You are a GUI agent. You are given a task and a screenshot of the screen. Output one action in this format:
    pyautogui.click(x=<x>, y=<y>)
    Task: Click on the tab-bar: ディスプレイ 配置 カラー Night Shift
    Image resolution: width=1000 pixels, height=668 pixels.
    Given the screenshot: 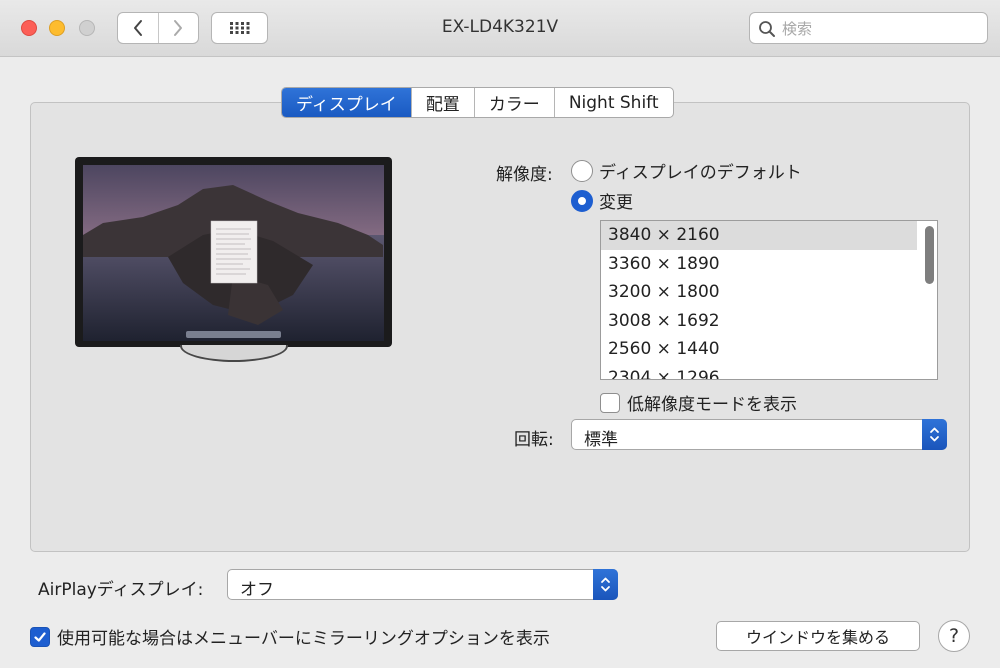 What is the action you would take?
    pyautogui.click(x=477, y=102)
    